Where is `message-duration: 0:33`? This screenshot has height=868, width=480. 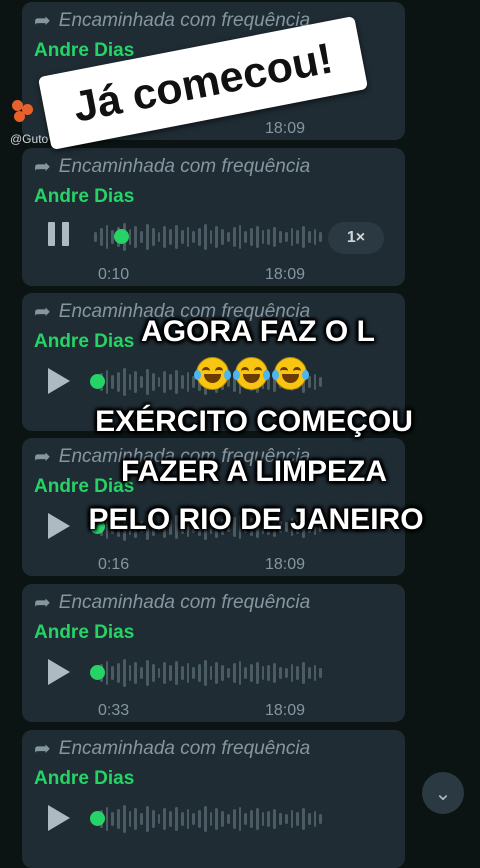 message-duration: 0:33 is located at coordinates (114, 710).